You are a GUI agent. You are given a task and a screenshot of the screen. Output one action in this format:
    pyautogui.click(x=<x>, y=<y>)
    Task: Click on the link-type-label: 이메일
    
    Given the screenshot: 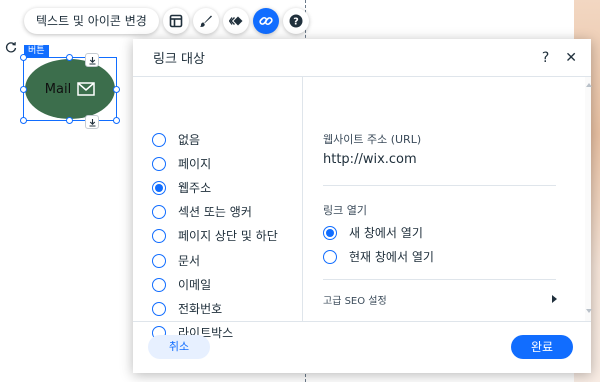 What is the action you would take?
    pyautogui.click(x=195, y=285)
    